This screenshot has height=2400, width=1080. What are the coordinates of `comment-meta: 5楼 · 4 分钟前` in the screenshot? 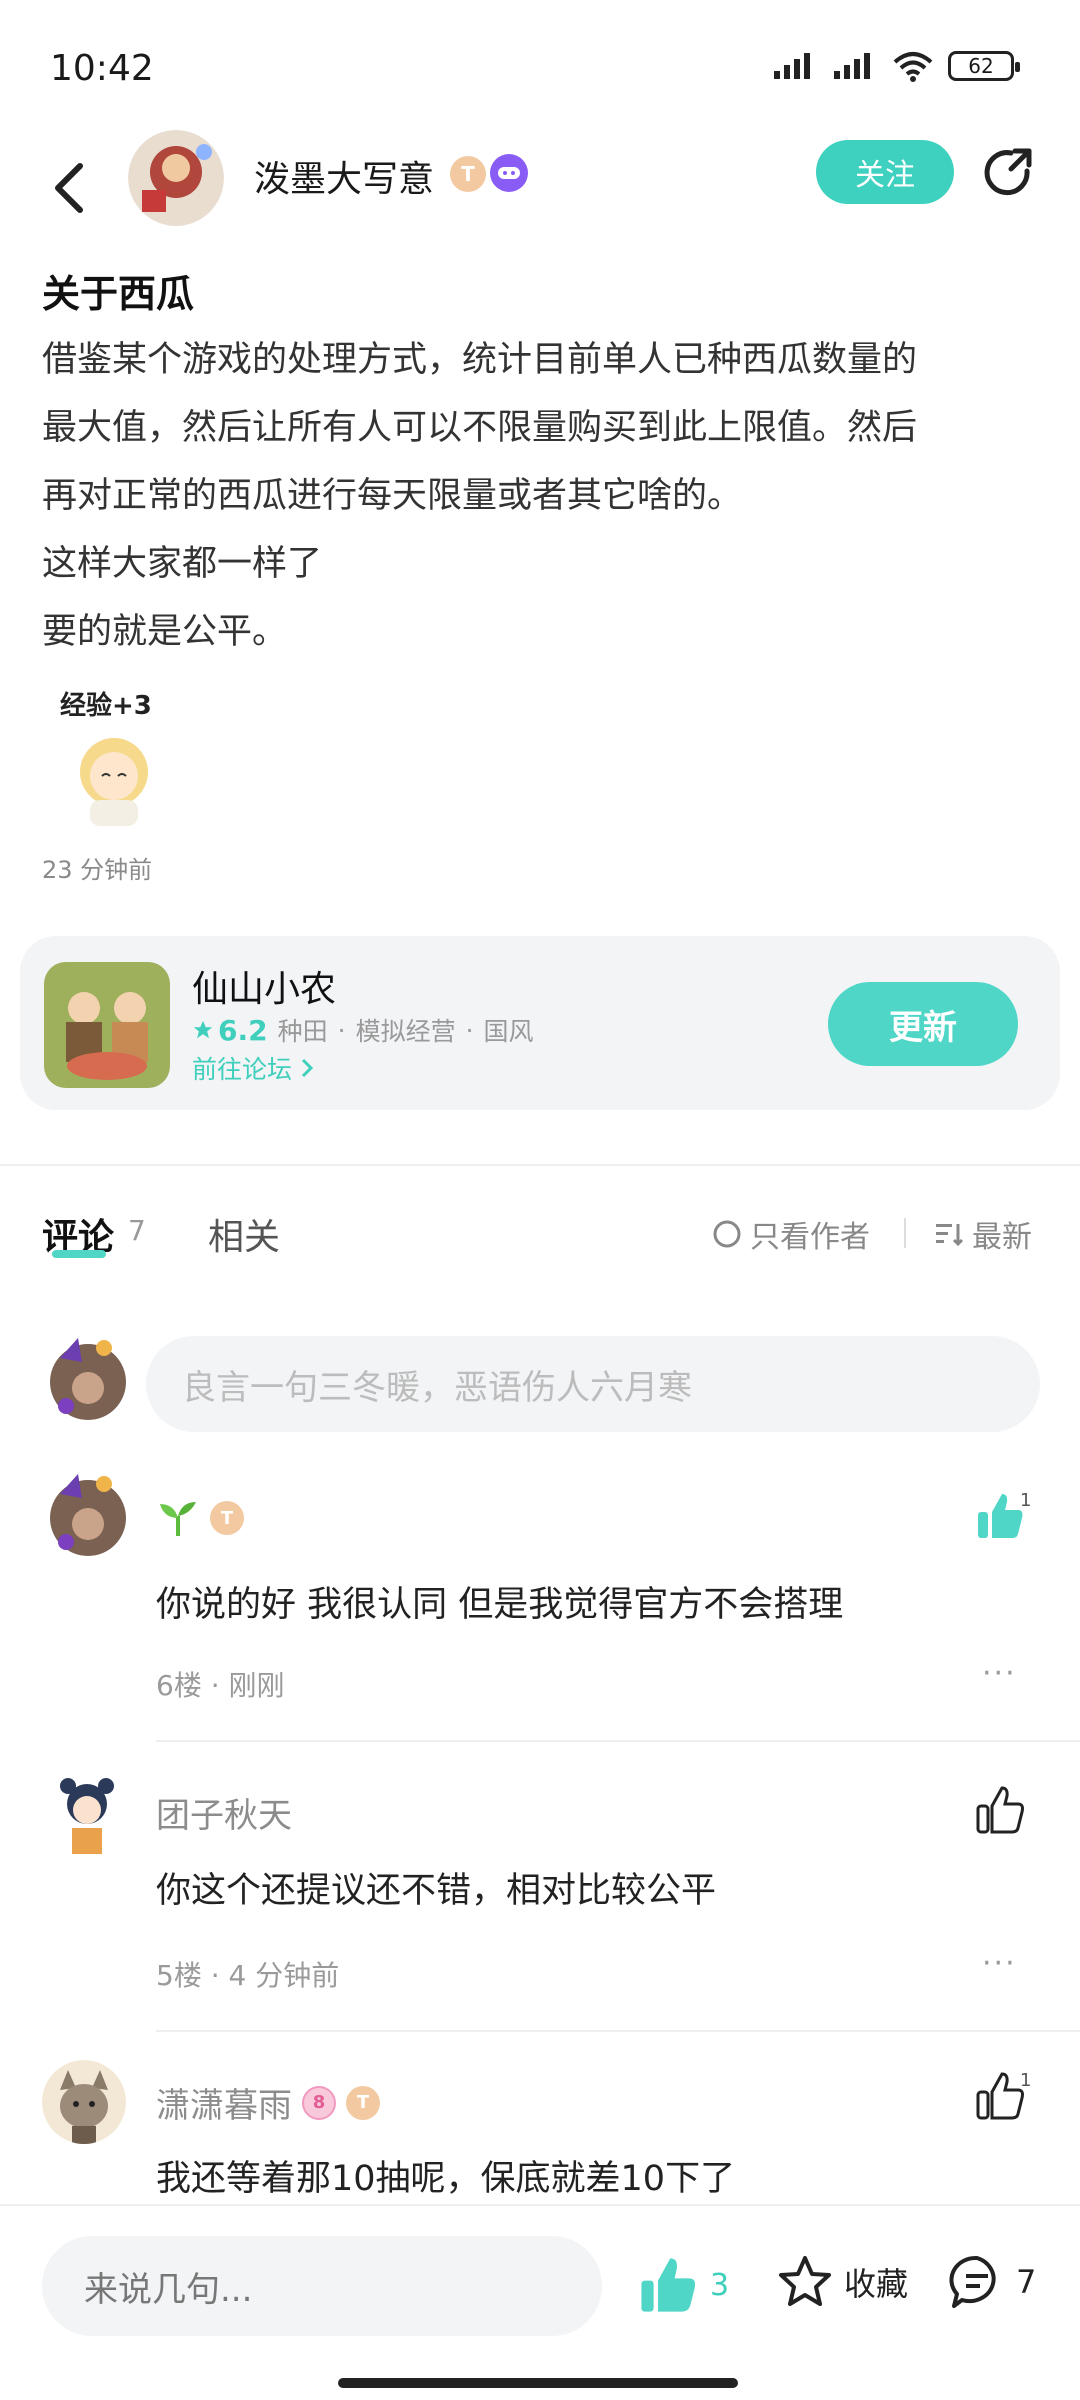 It's located at (248, 1975).